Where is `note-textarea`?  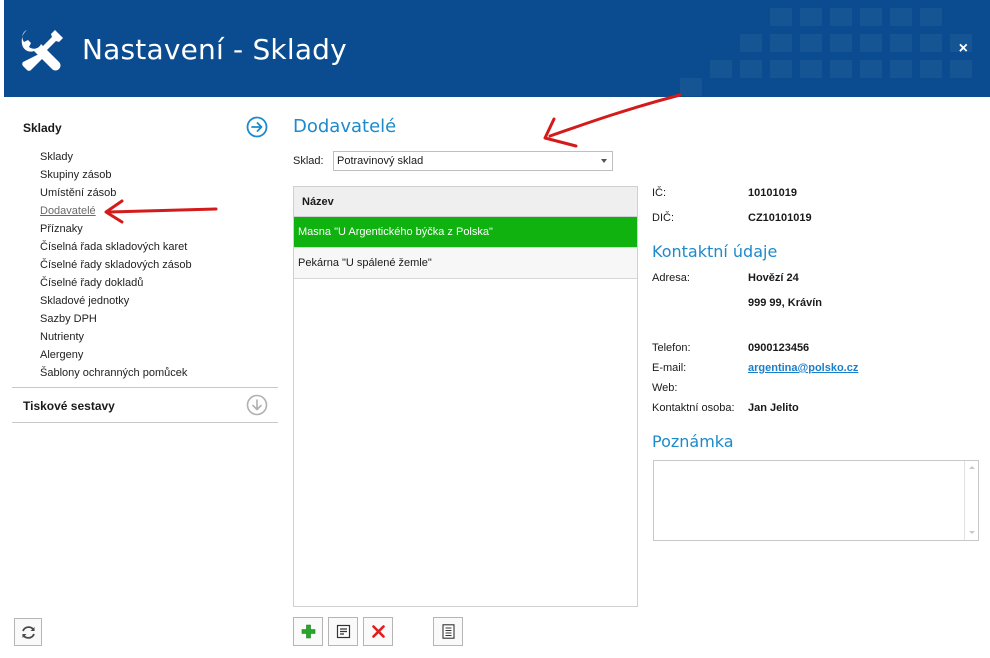 note-textarea is located at coordinates (816, 500).